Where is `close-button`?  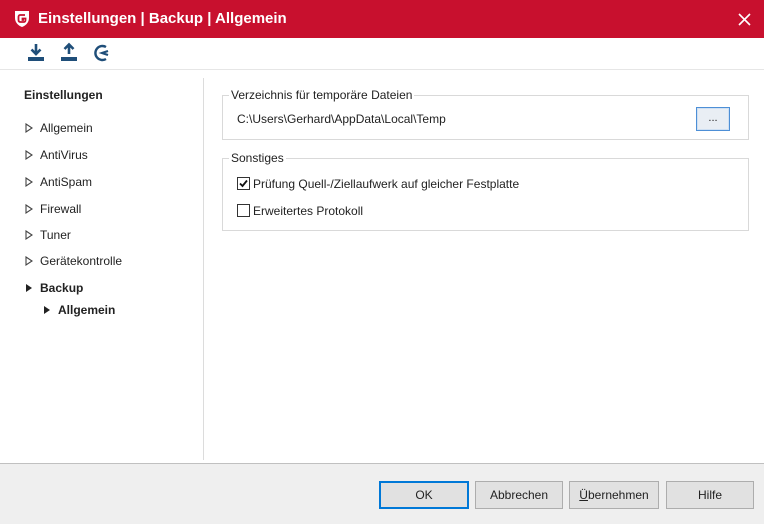 close-button is located at coordinates (744, 19).